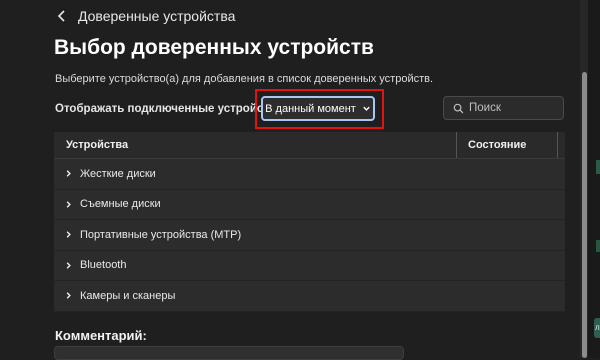 The width and height of the screenshot is (600, 360). What do you see at coordinates (584, 215) in the screenshot?
I see `scrollbar-thumb` at bounding box center [584, 215].